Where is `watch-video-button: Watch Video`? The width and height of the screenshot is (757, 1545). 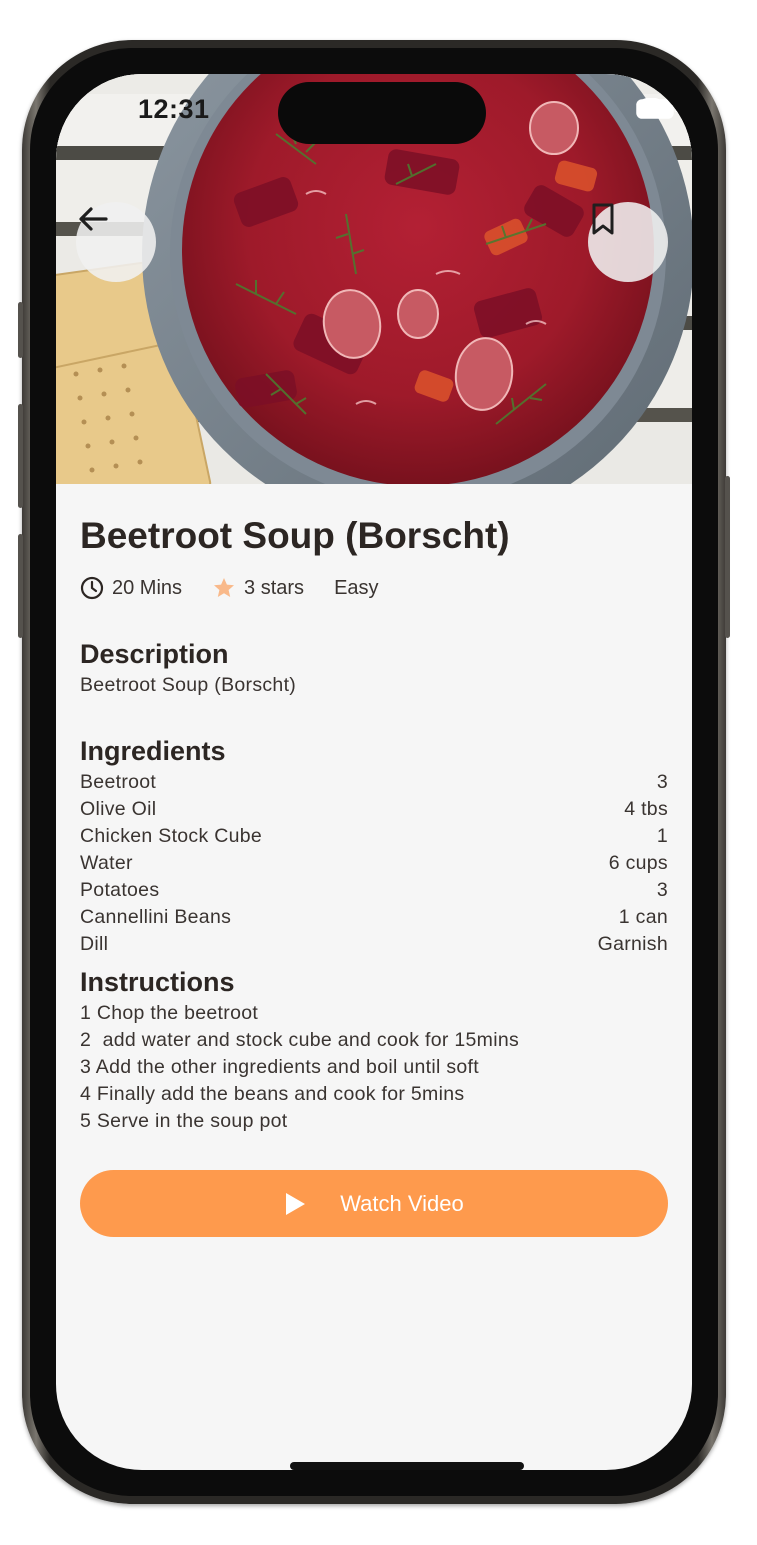 watch-video-button: Watch Video is located at coordinates (374, 1203).